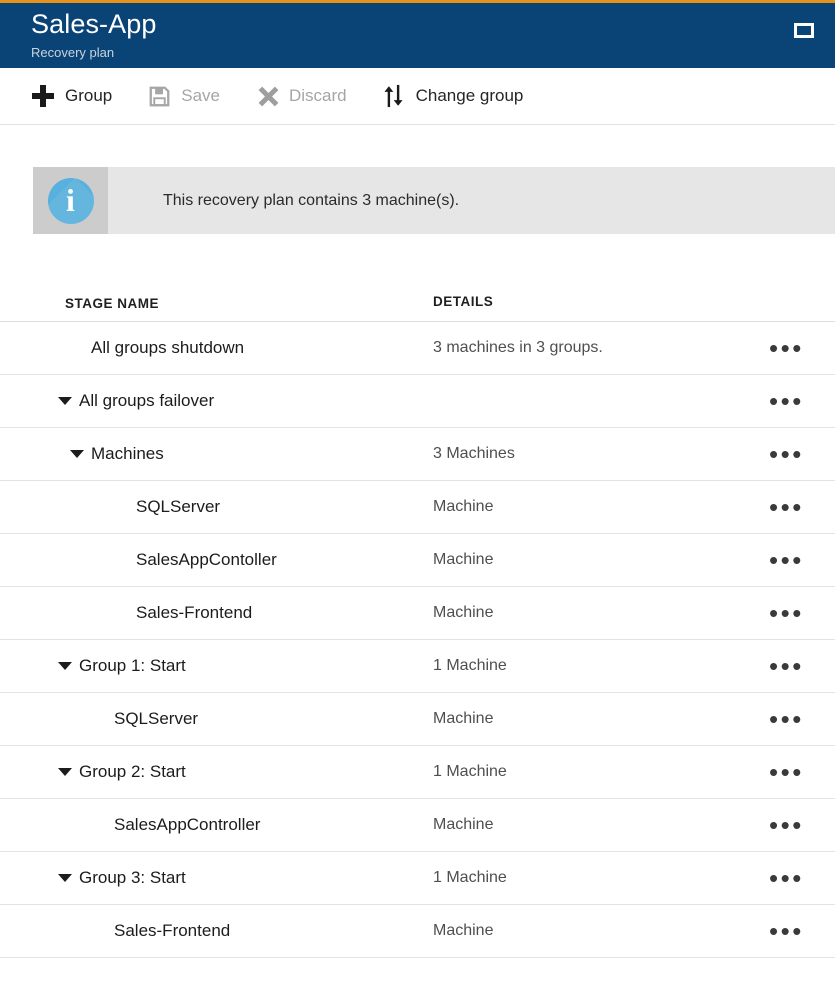 The height and width of the screenshot is (981, 835). I want to click on page-subtitle: Recovery plan, so click(73, 52).